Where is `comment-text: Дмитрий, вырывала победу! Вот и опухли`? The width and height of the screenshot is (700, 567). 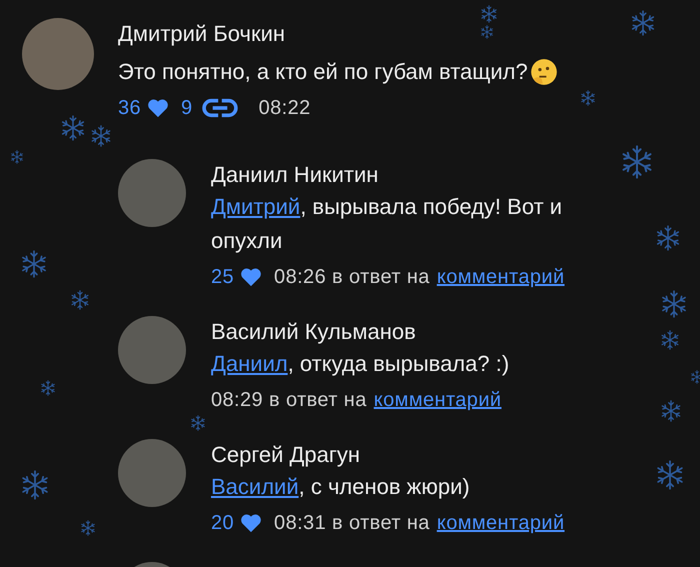
comment-text: Дмитрий, вырывала победу! Вот и опухли is located at coordinates (387, 224).